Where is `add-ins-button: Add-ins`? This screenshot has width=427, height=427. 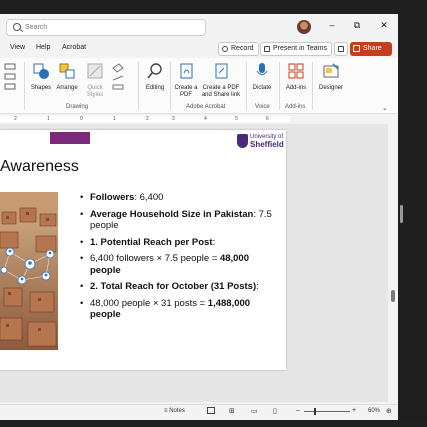
add-ins-button: Add-ins is located at coordinates (296, 77).